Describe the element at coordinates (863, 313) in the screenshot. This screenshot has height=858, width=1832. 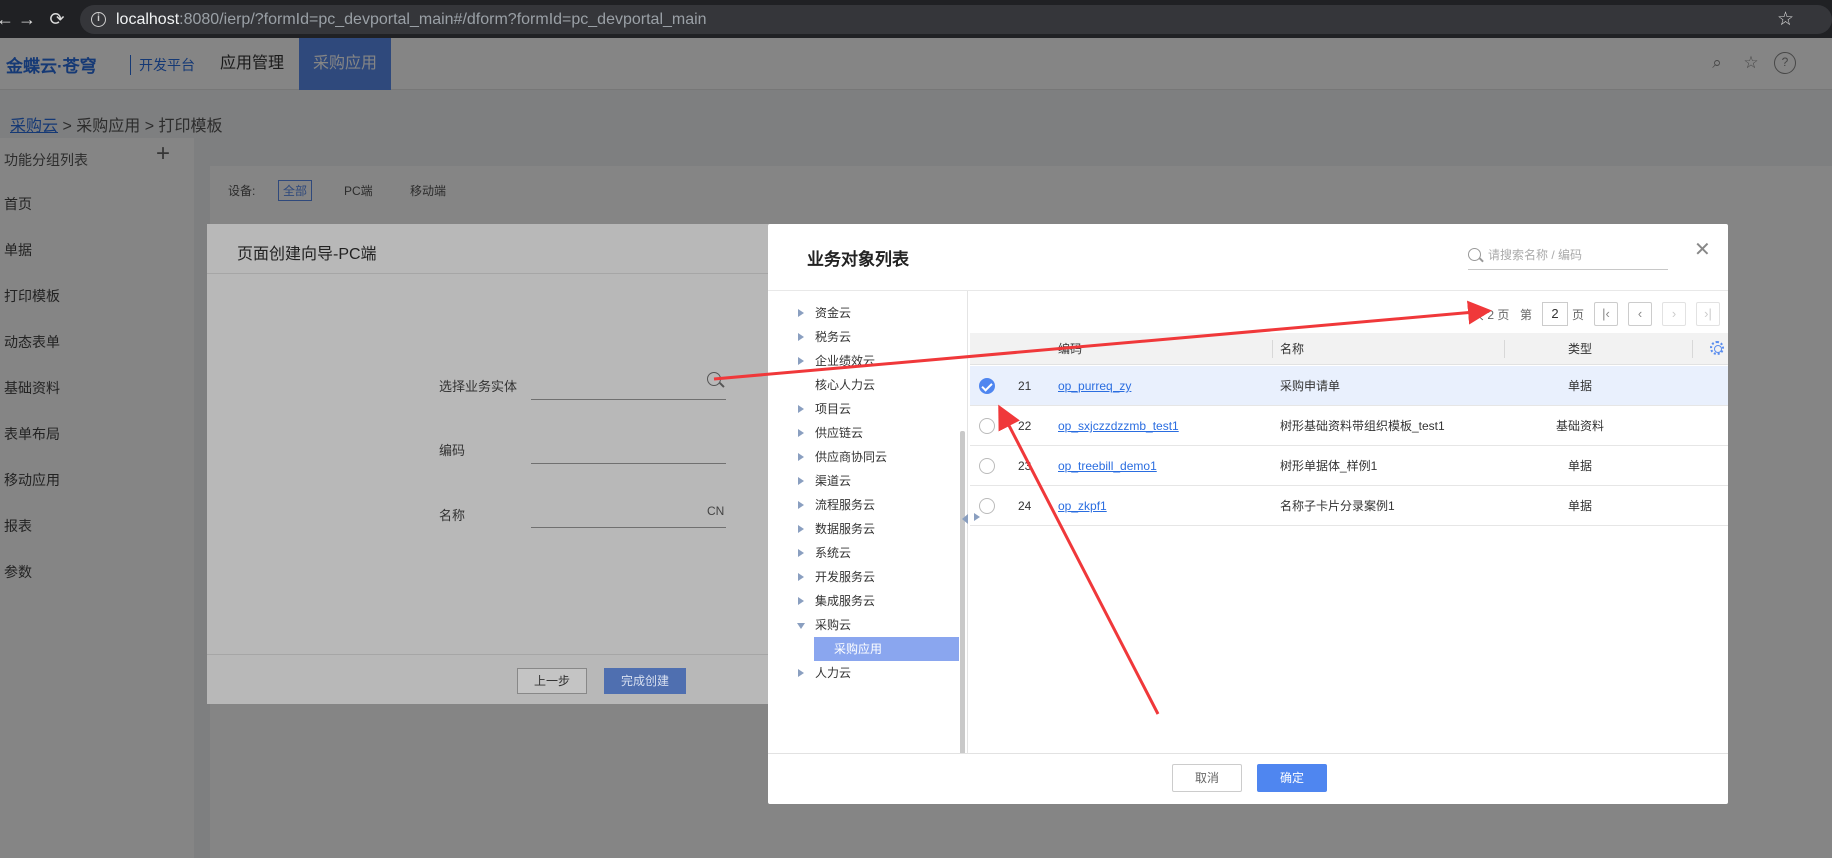
I see `tree-item: 资金云` at that location.